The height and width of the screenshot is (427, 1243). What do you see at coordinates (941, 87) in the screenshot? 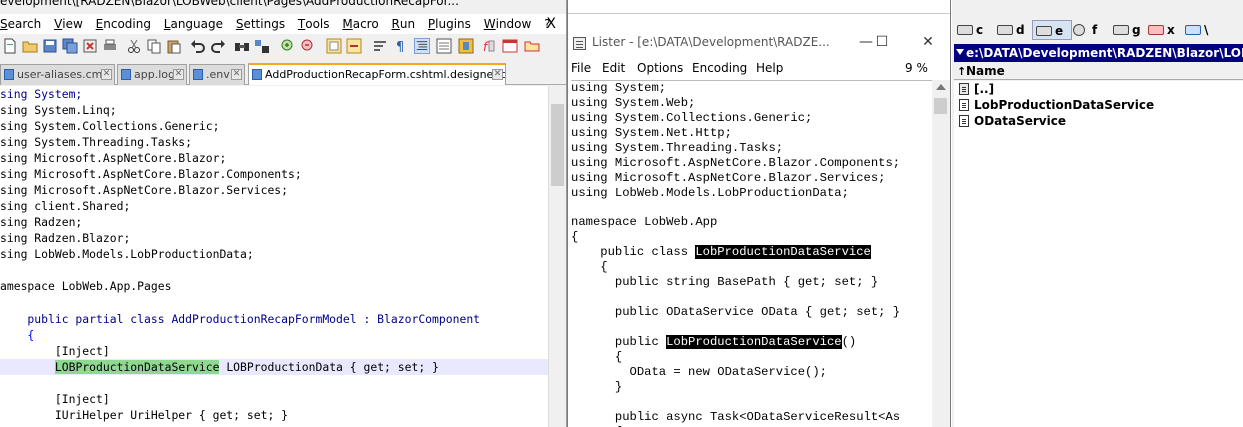
I see `scroll-up-arrow-icon` at bounding box center [941, 87].